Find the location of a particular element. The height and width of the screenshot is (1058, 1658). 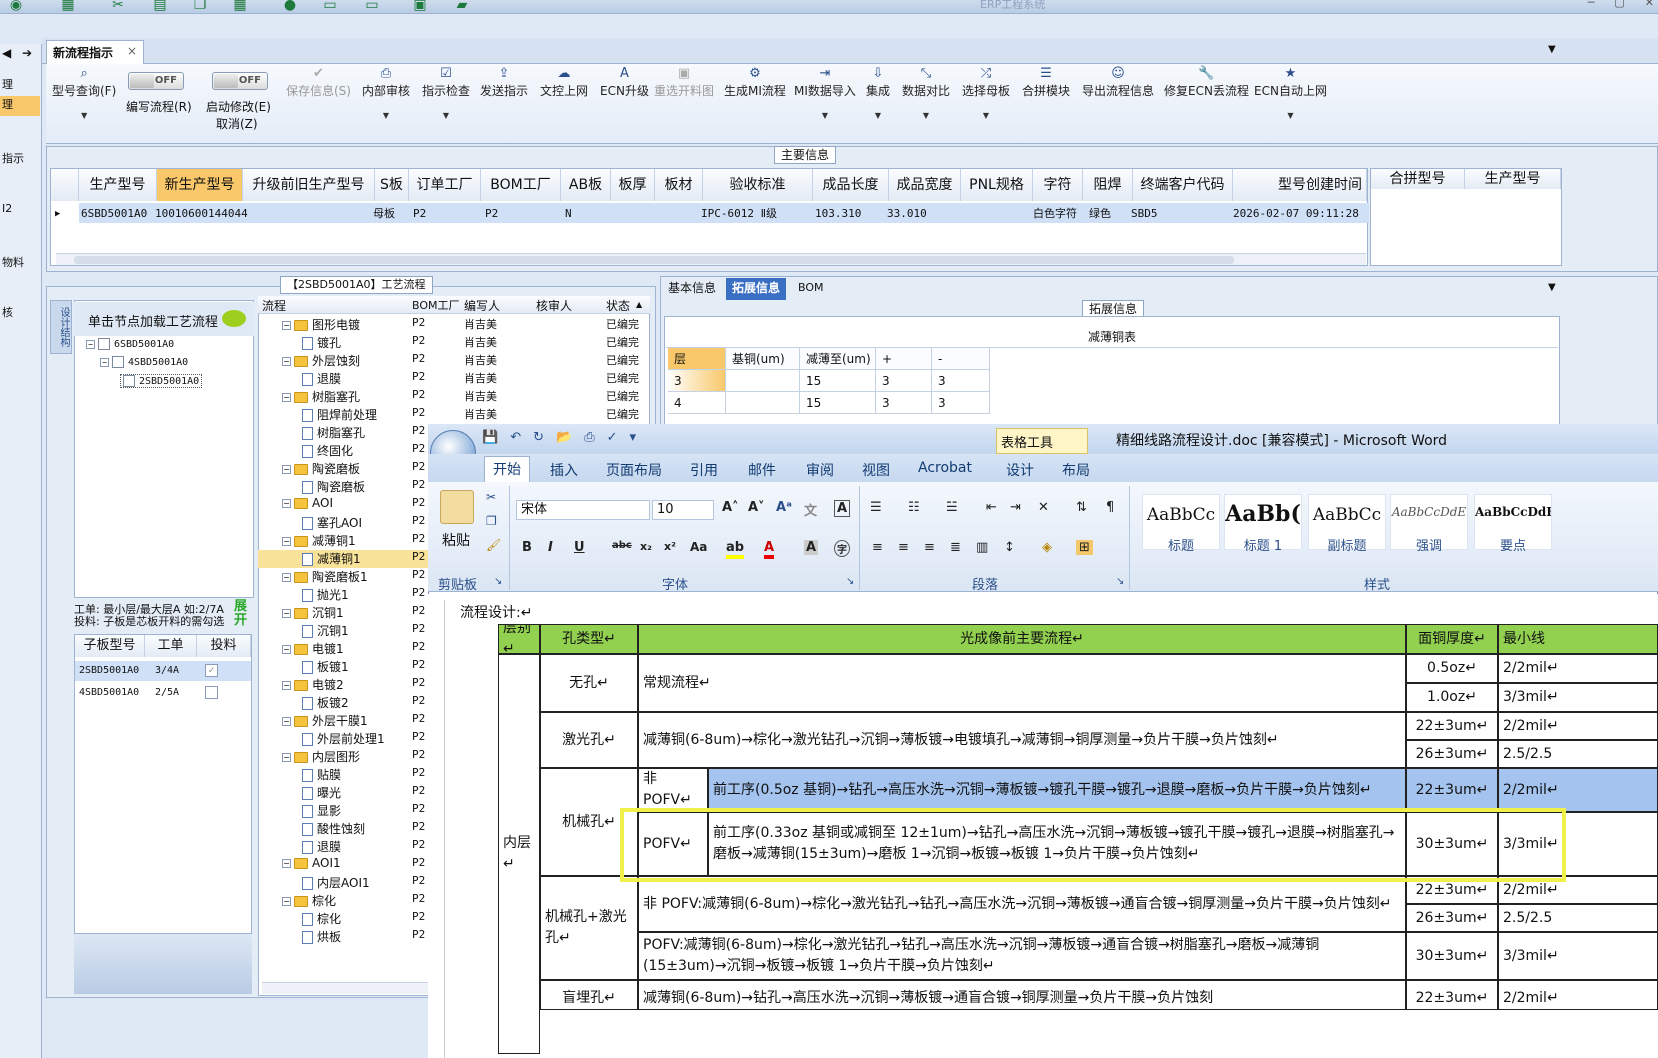

user-icon: ◉ is located at coordinates (16, 6).